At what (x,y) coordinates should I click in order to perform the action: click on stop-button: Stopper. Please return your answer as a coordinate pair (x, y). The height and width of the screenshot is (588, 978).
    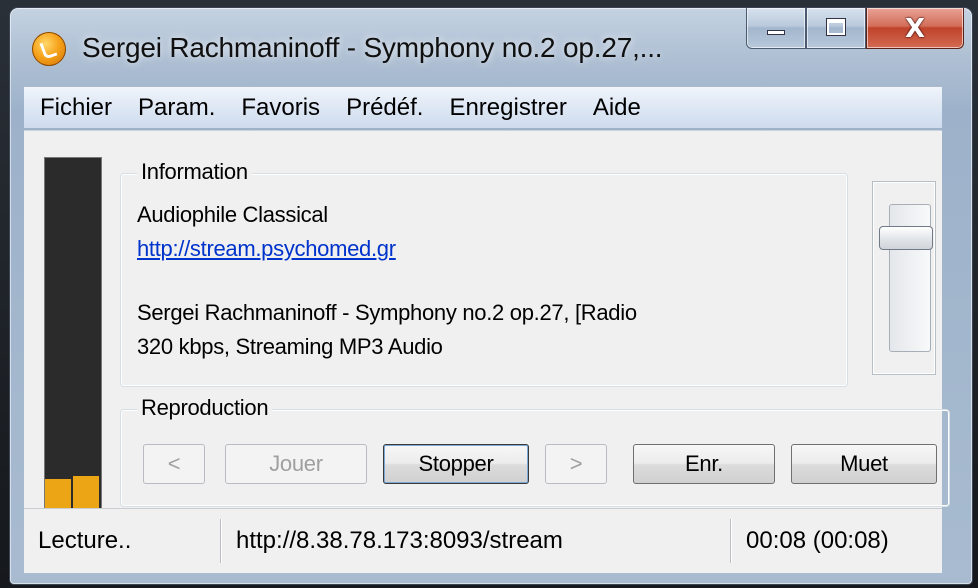
    Looking at the image, I should click on (456, 464).